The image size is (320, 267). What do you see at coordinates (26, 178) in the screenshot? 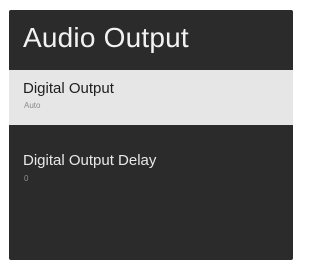
I see `setting-value: 0` at bounding box center [26, 178].